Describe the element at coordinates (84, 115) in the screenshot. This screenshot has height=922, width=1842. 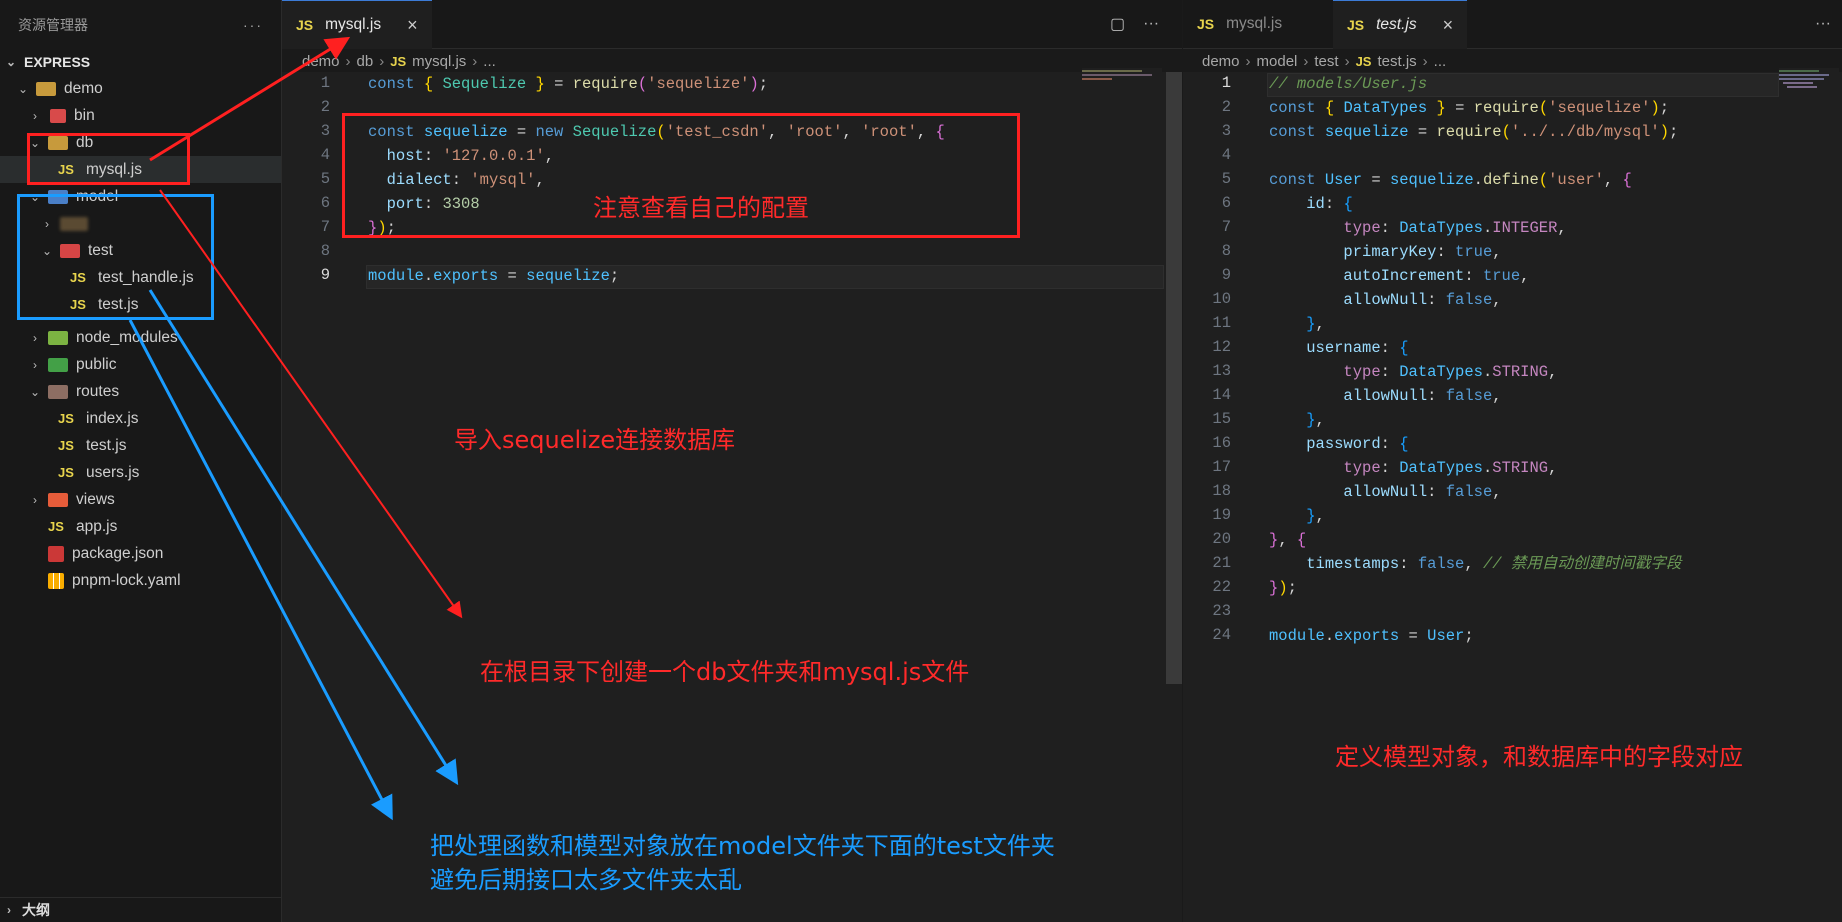
I see `tree-item-label: bin` at that location.